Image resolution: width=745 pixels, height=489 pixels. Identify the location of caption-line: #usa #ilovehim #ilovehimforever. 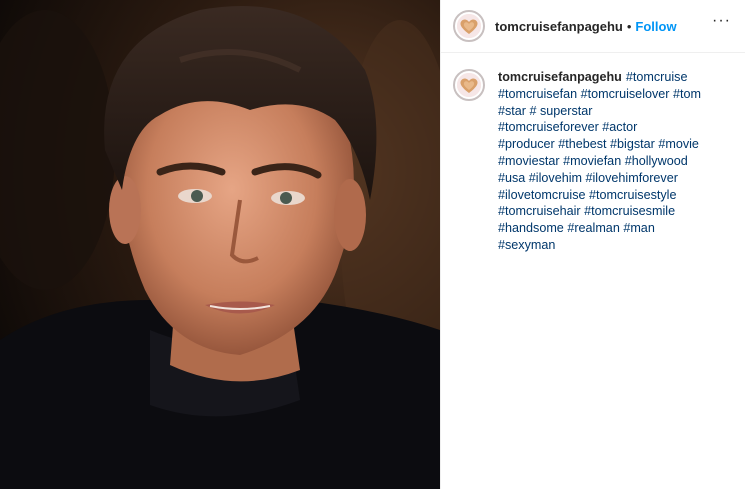
(608, 178).